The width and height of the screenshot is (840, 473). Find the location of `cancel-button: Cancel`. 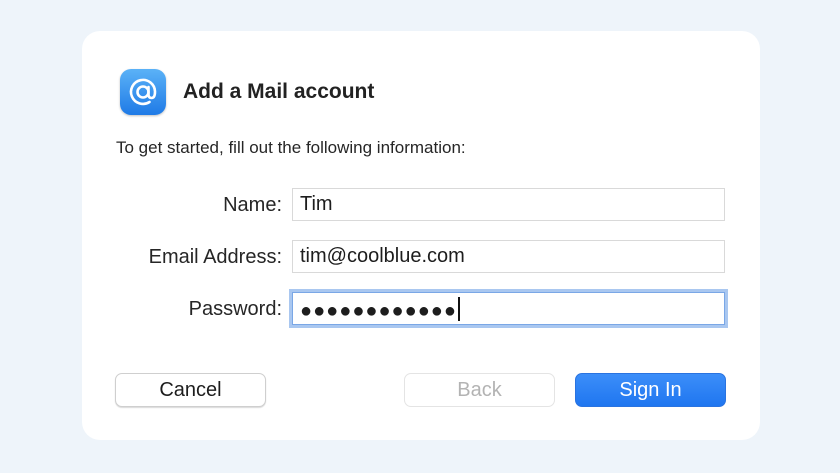

cancel-button: Cancel is located at coordinates (190, 390).